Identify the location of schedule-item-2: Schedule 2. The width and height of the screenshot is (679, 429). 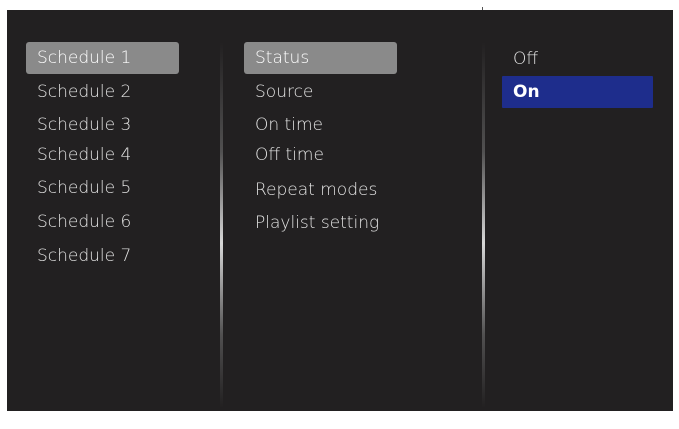
(102, 92).